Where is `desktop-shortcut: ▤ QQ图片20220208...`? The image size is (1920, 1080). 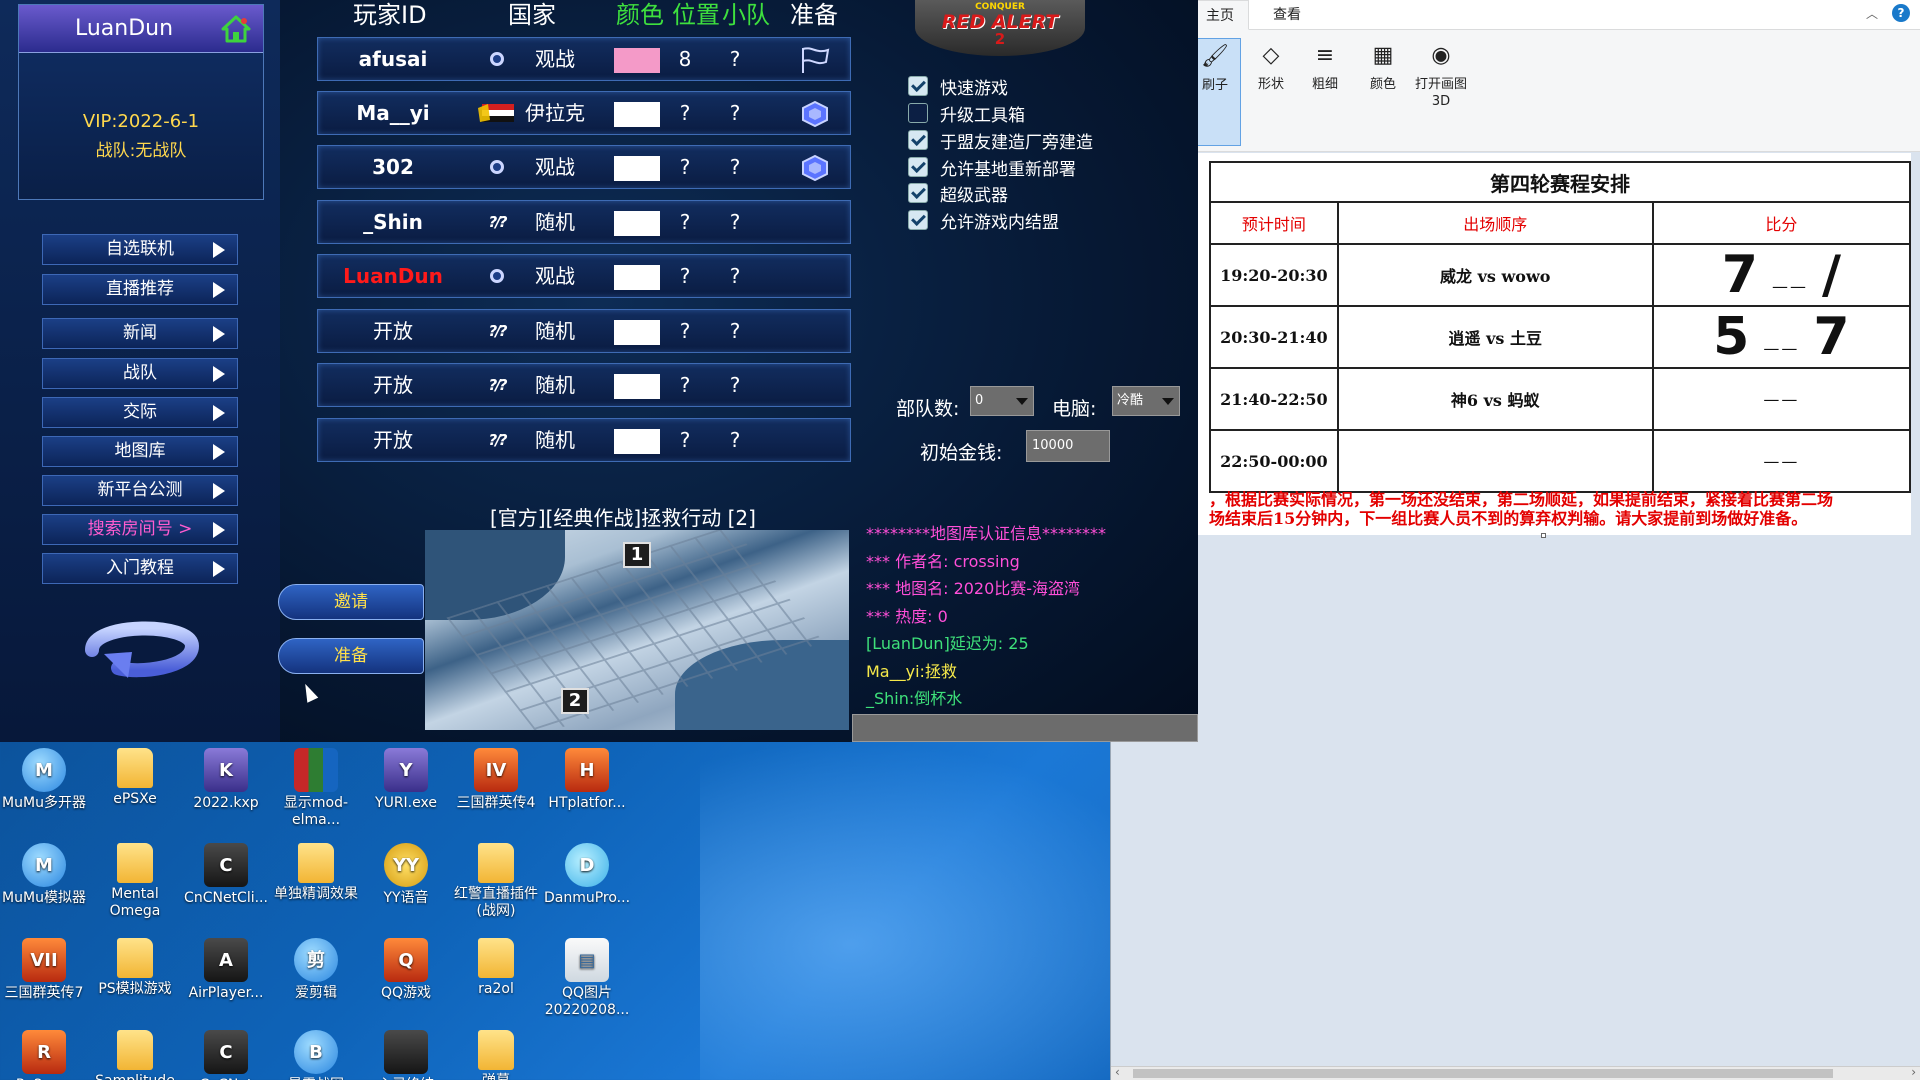
desktop-shortcut: ▤ QQ图片20220208... is located at coordinates (587, 978).